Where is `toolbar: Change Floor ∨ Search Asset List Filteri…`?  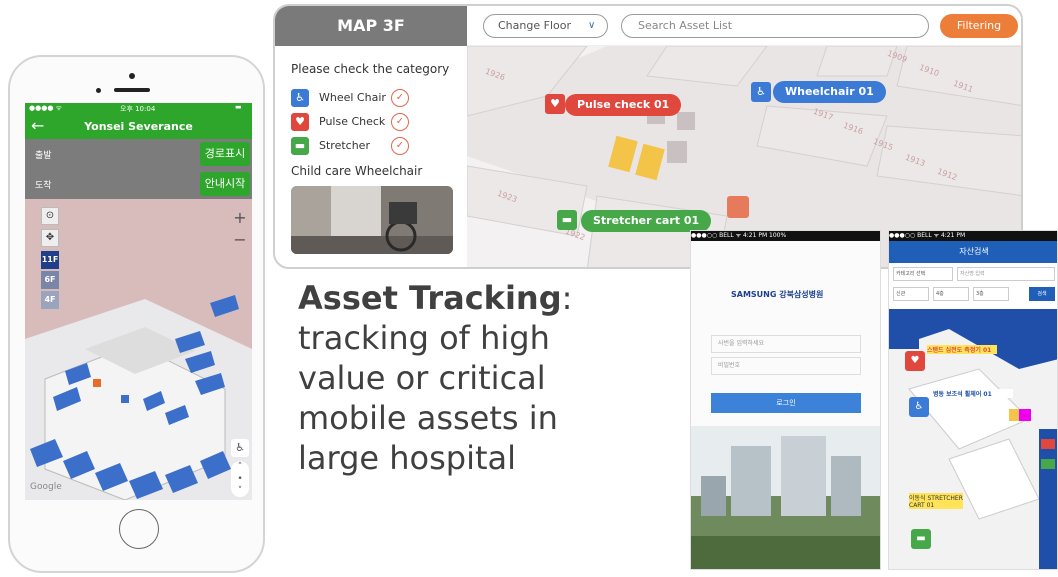
toolbar: Change Floor ∨ Search Asset List Filteri… is located at coordinates (744, 26).